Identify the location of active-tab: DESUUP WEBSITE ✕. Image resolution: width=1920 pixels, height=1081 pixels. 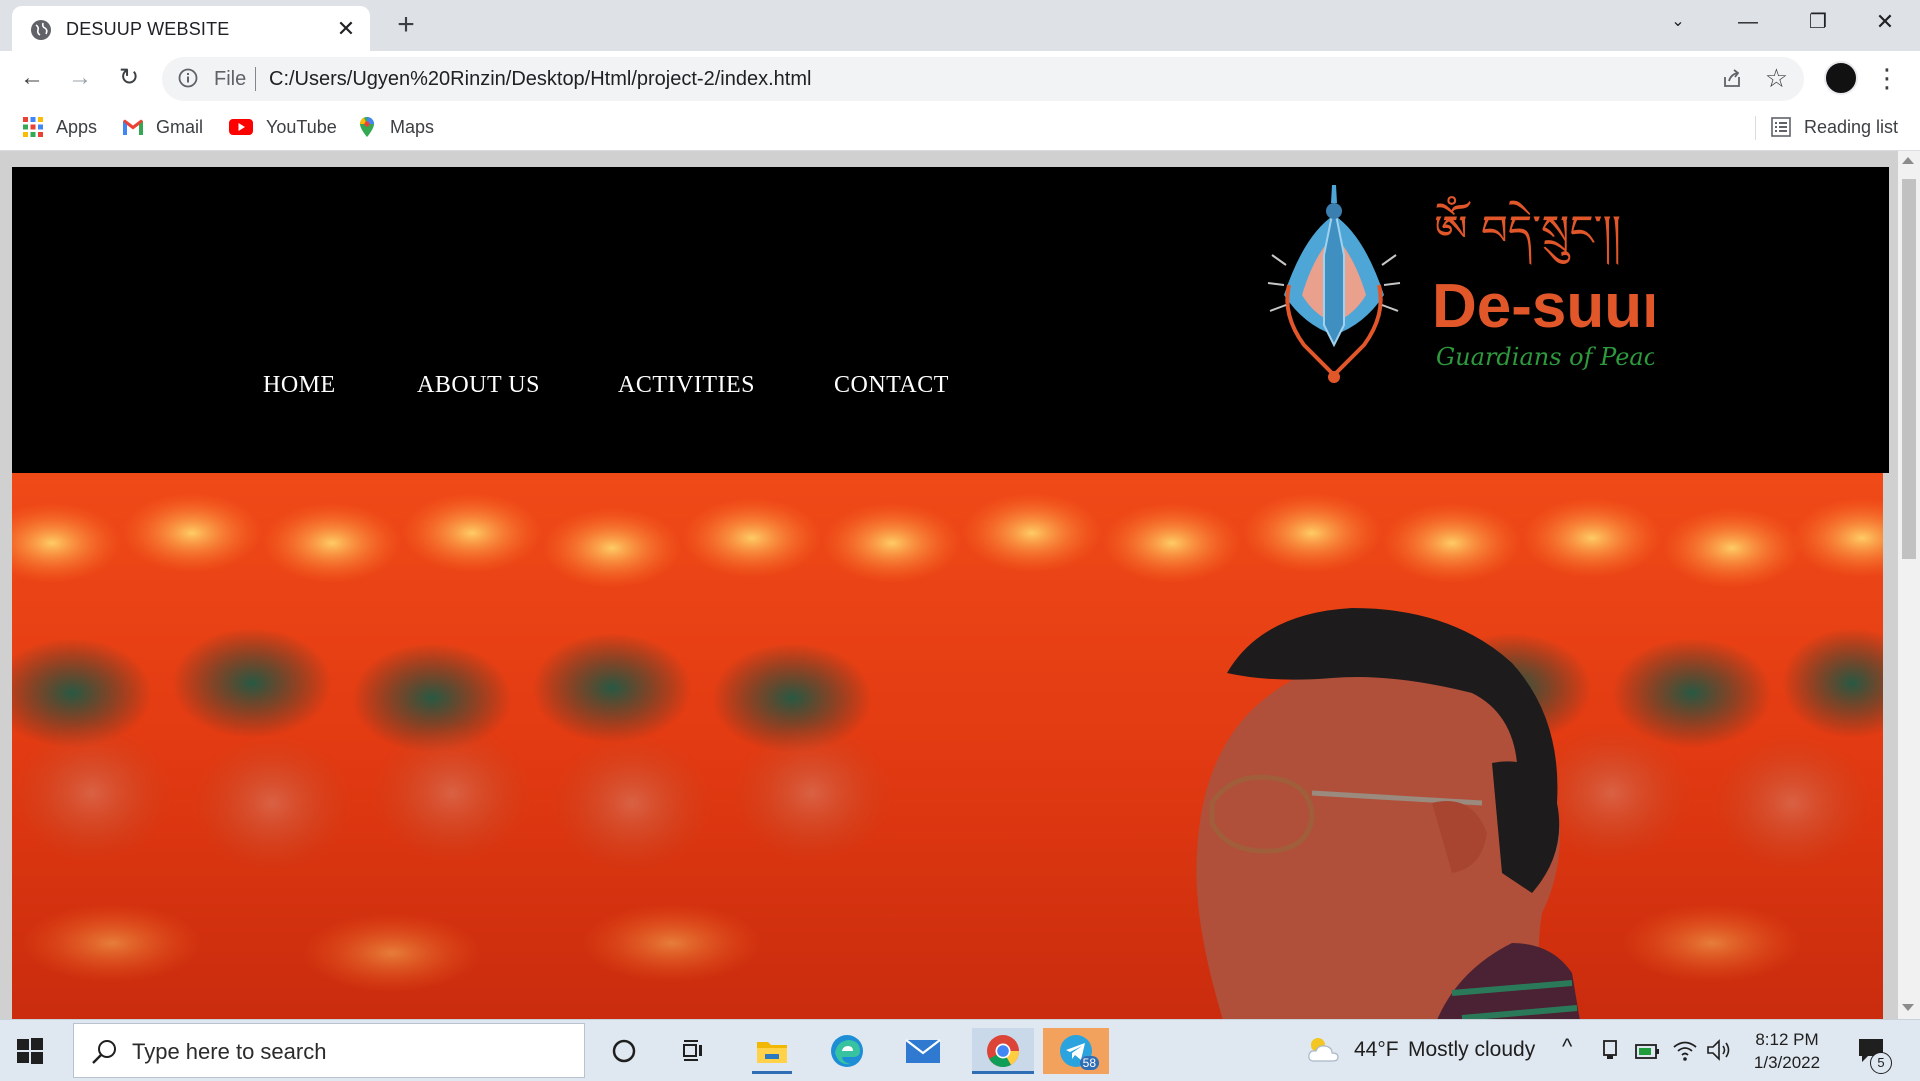
(191, 28).